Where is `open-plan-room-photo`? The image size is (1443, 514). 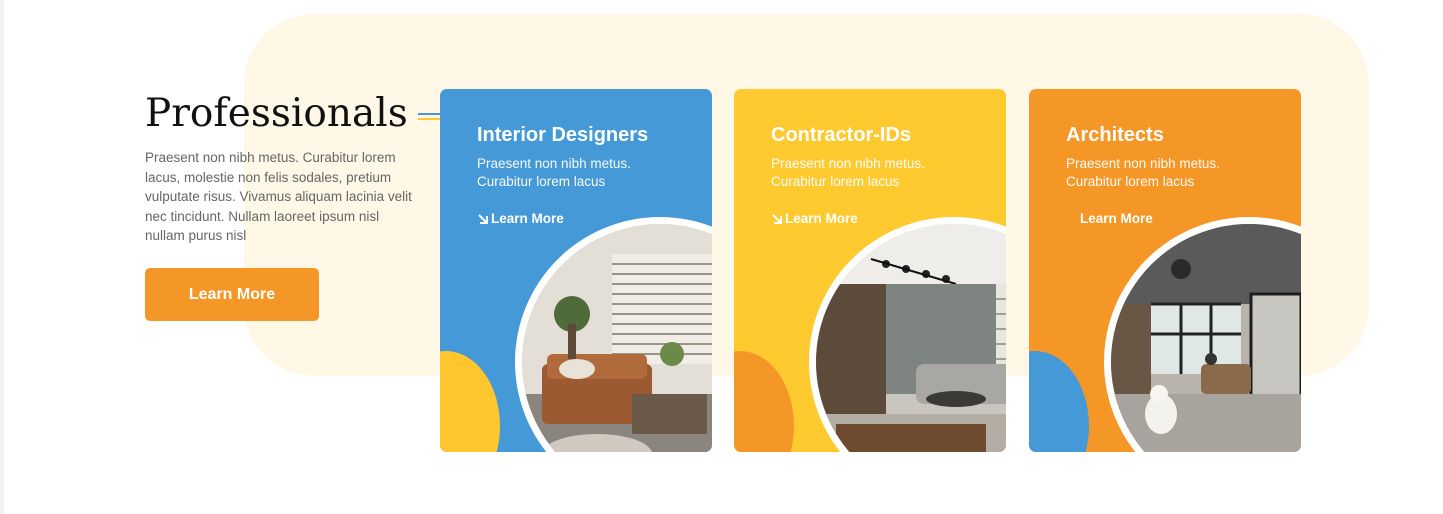
open-plan-room-photo is located at coordinates (1206, 338).